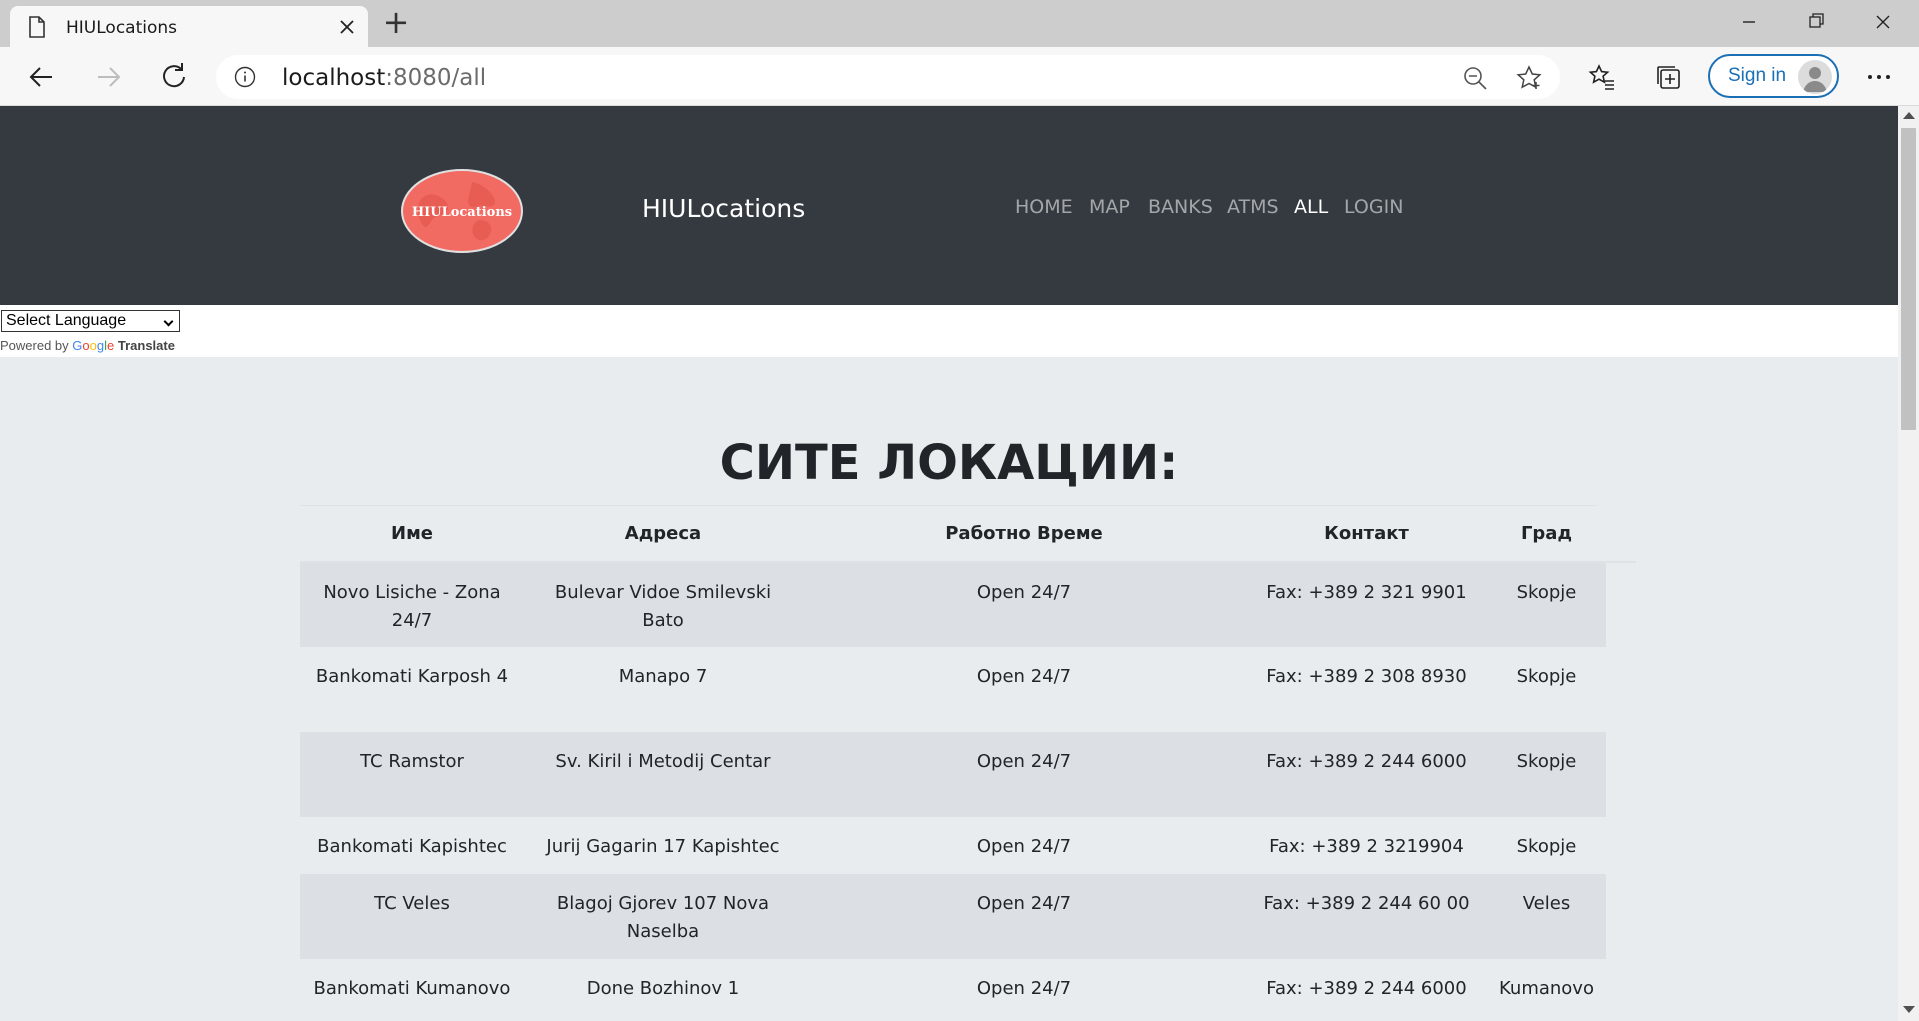  I want to click on column-header-name: Име, so click(412, 534).